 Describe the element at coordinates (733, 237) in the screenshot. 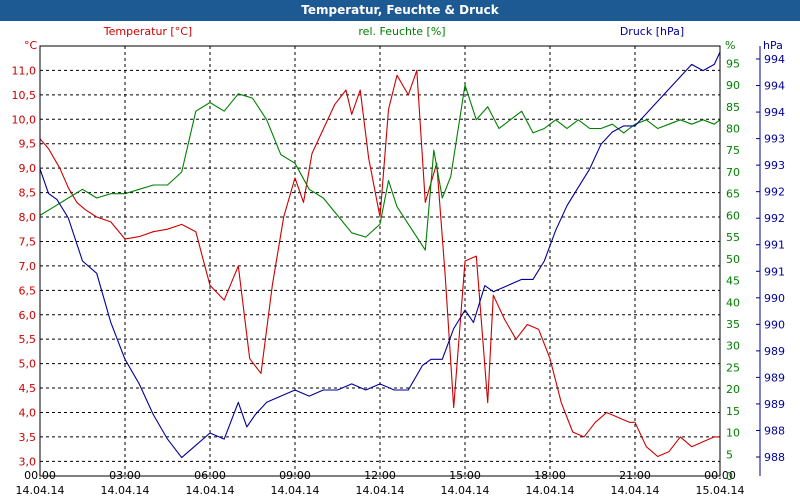

I see `humidity-tick-label: 55` at that location.